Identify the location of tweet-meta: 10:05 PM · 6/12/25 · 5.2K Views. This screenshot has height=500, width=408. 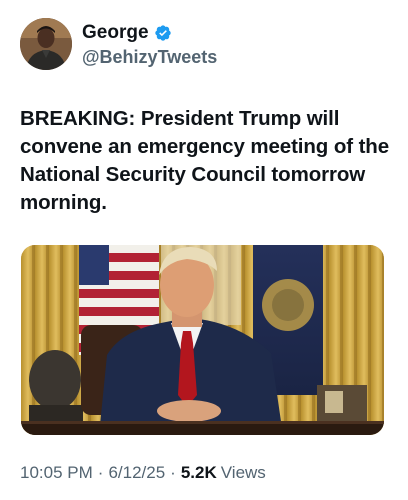
(143, 473).